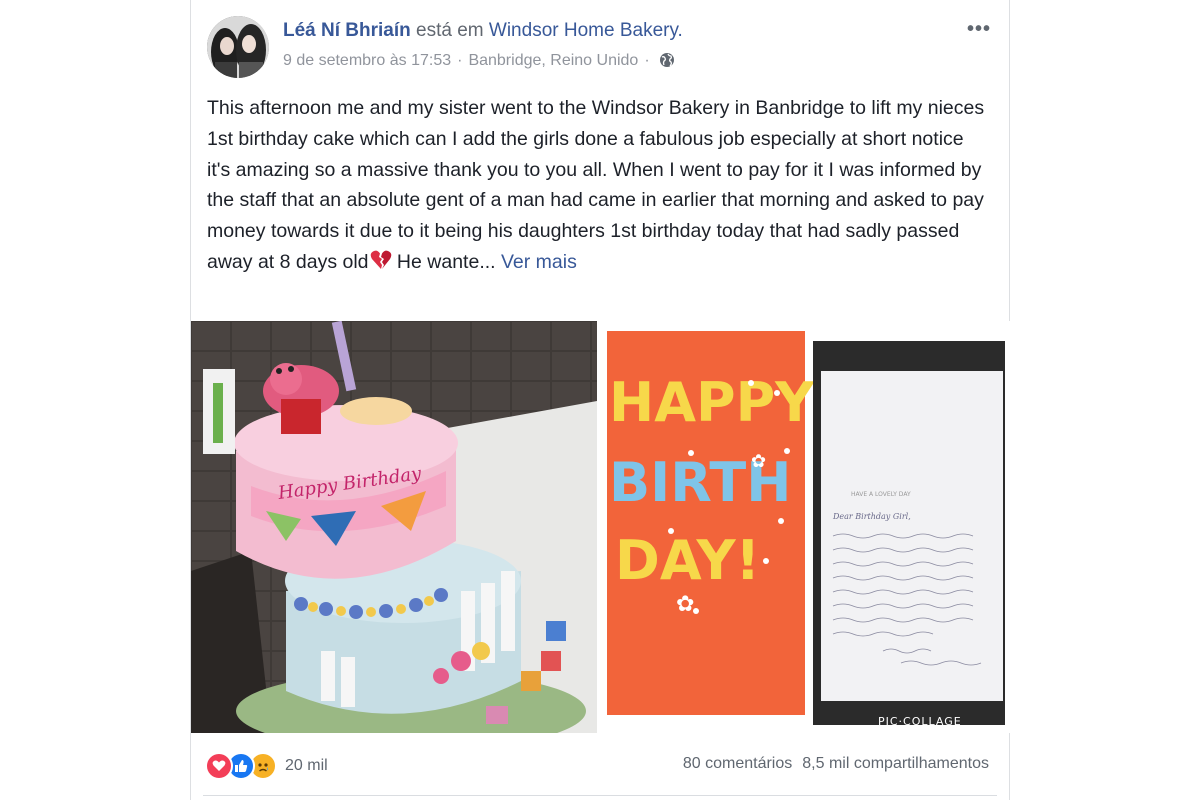 This screenshot has width=1200, height=800. Describe the element at coordinates (266, 766) in the screenshot. I see `reactions-bar: 20 mil` at that location.